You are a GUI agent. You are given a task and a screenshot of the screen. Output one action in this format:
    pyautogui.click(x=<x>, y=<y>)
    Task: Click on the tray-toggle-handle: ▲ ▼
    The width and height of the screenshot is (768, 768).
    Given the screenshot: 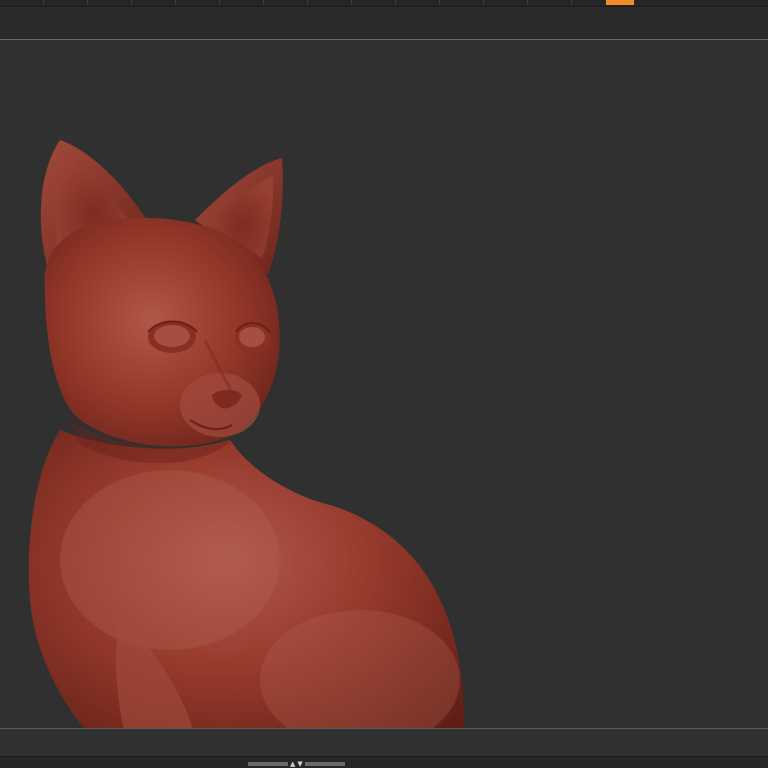 What is the action you would take?
    pyautogui.click(x=296, y=764)
    